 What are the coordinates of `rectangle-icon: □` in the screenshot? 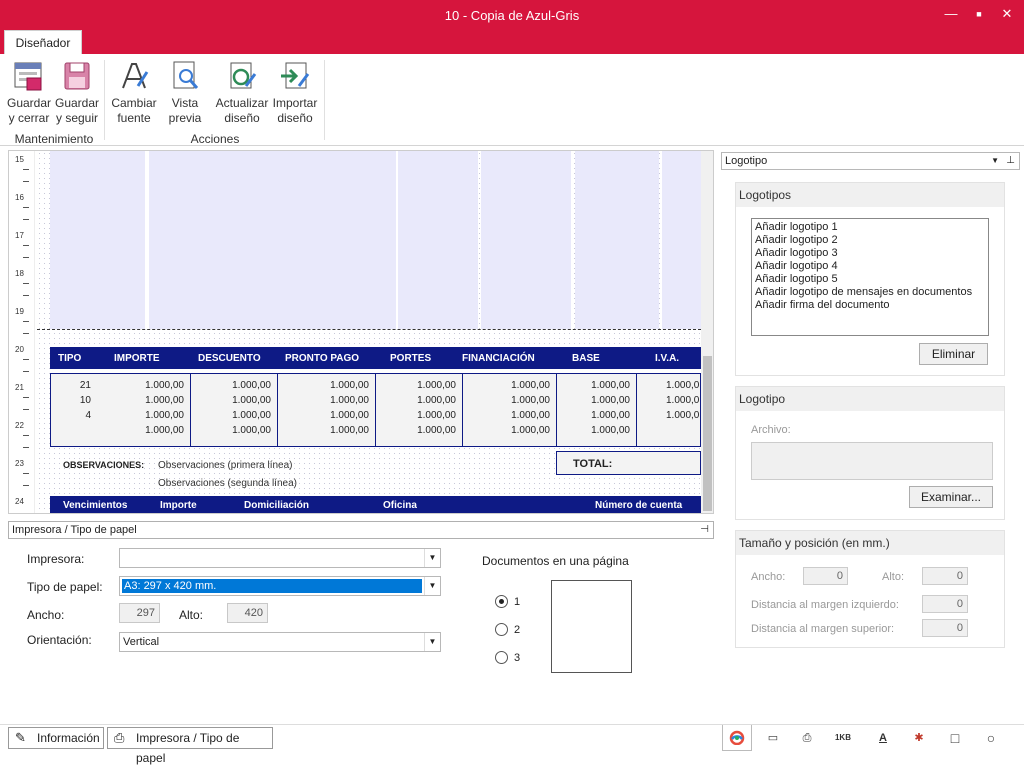 It's located at (955, 738).